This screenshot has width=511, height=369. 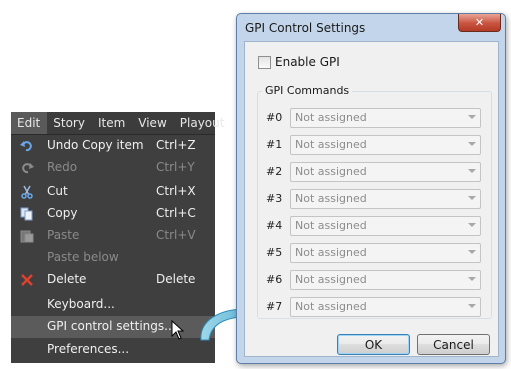 What do you see at coordinates (29, 123) in the screenshot?
I see `menu-edit: Edit` at bounding box center [29, 123].